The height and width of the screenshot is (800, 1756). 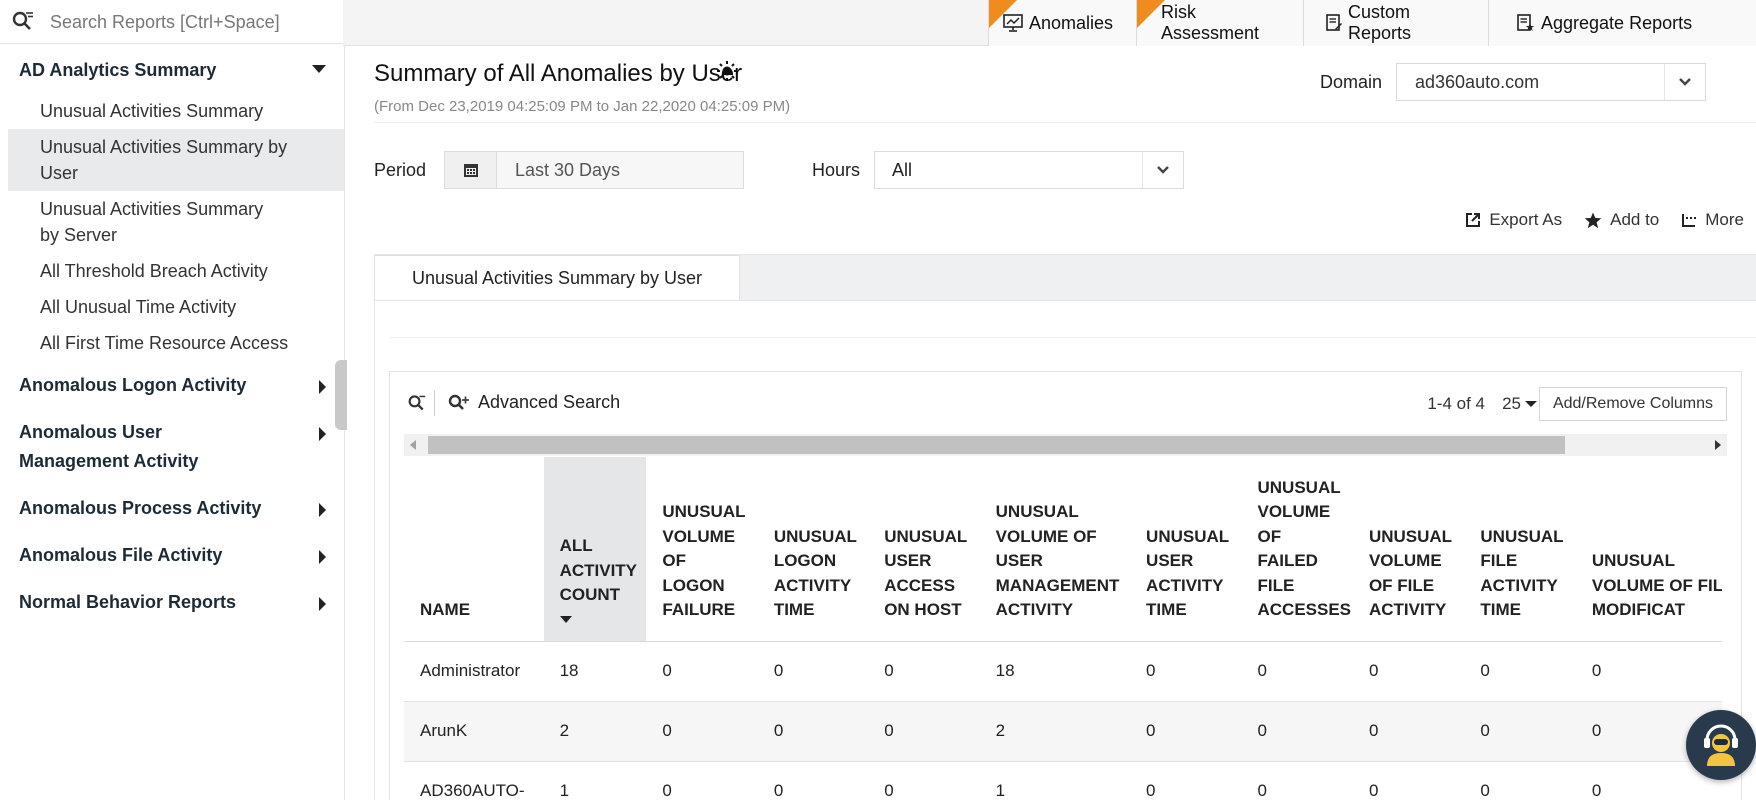 I want to click on export-as-label: Export As, so click(x=1526, y=219).